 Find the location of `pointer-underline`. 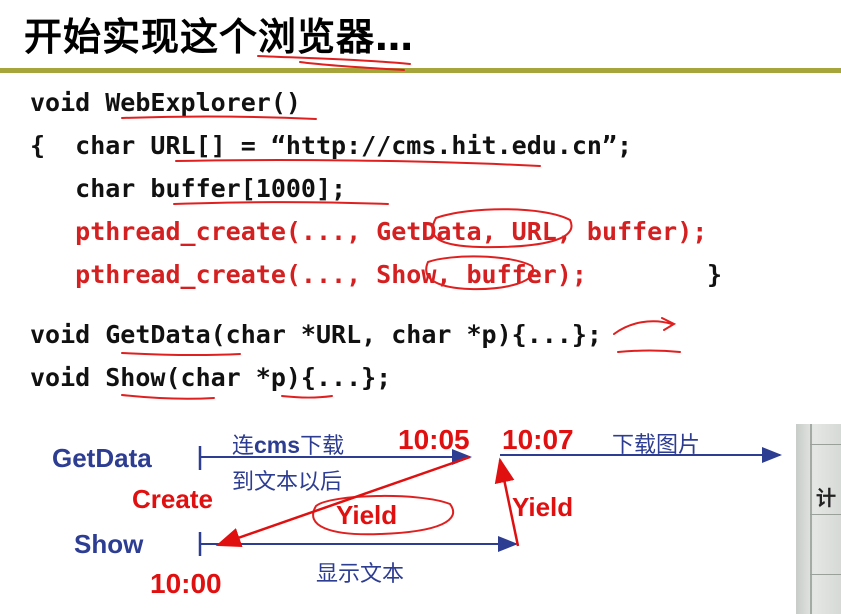

pointer-underline is located at coordinates (307, 397).